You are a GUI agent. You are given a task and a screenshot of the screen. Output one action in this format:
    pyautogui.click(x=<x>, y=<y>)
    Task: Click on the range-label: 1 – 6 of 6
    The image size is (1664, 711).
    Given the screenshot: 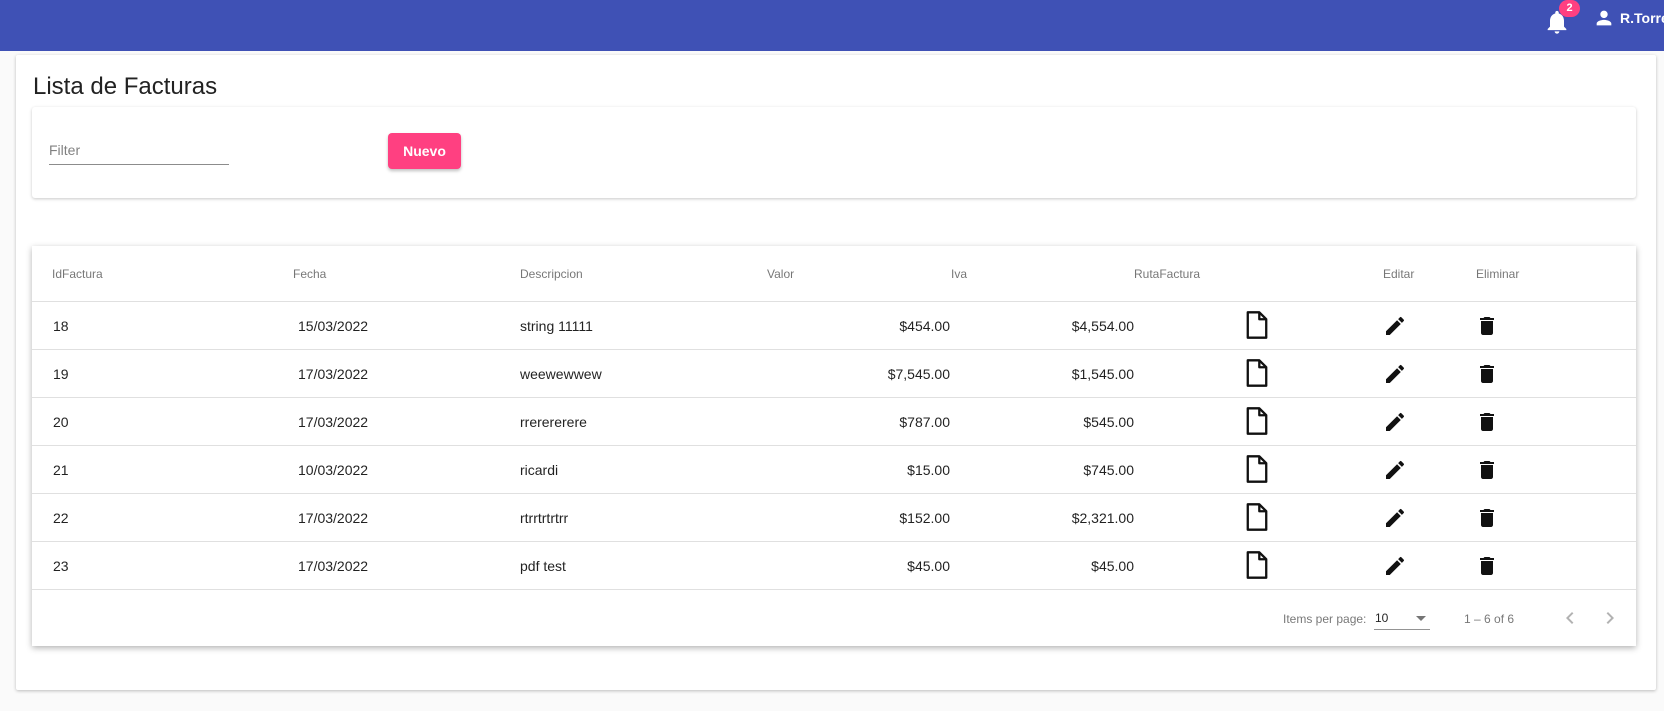 What is the action you would take?
    pyautogui.click(x=1489, y=619)
    